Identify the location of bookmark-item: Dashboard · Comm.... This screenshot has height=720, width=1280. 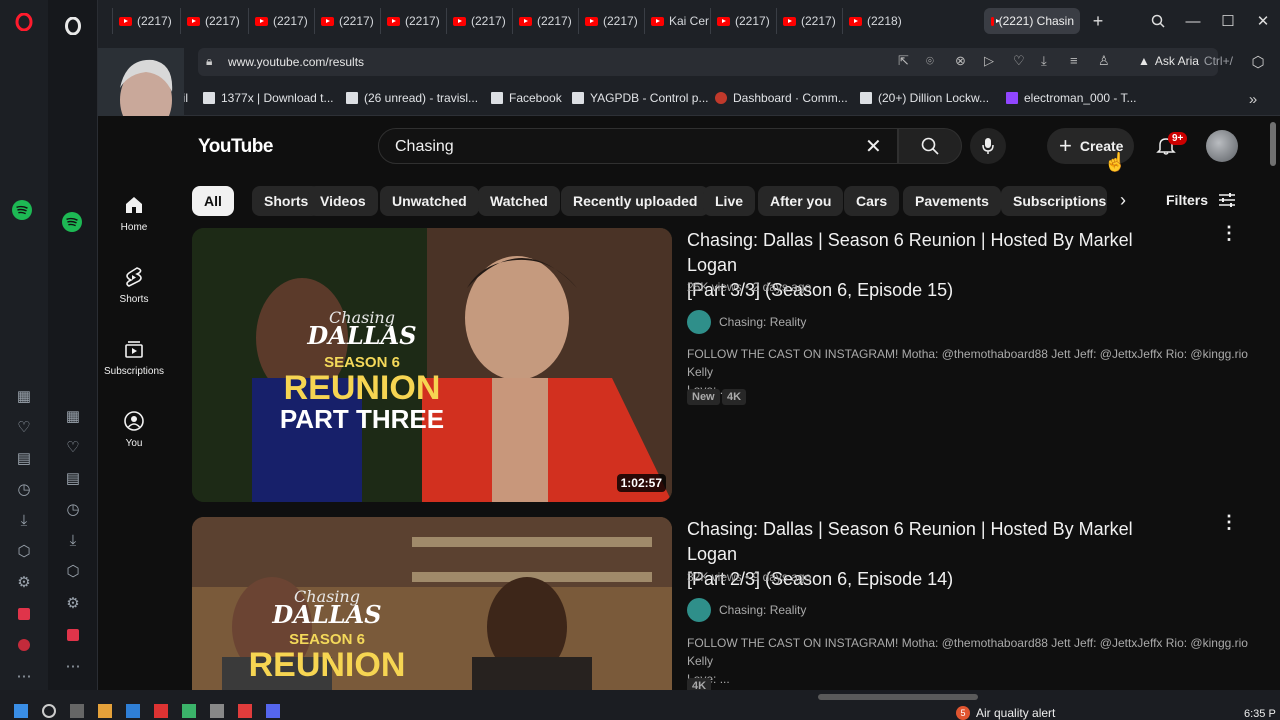
(781, 98).